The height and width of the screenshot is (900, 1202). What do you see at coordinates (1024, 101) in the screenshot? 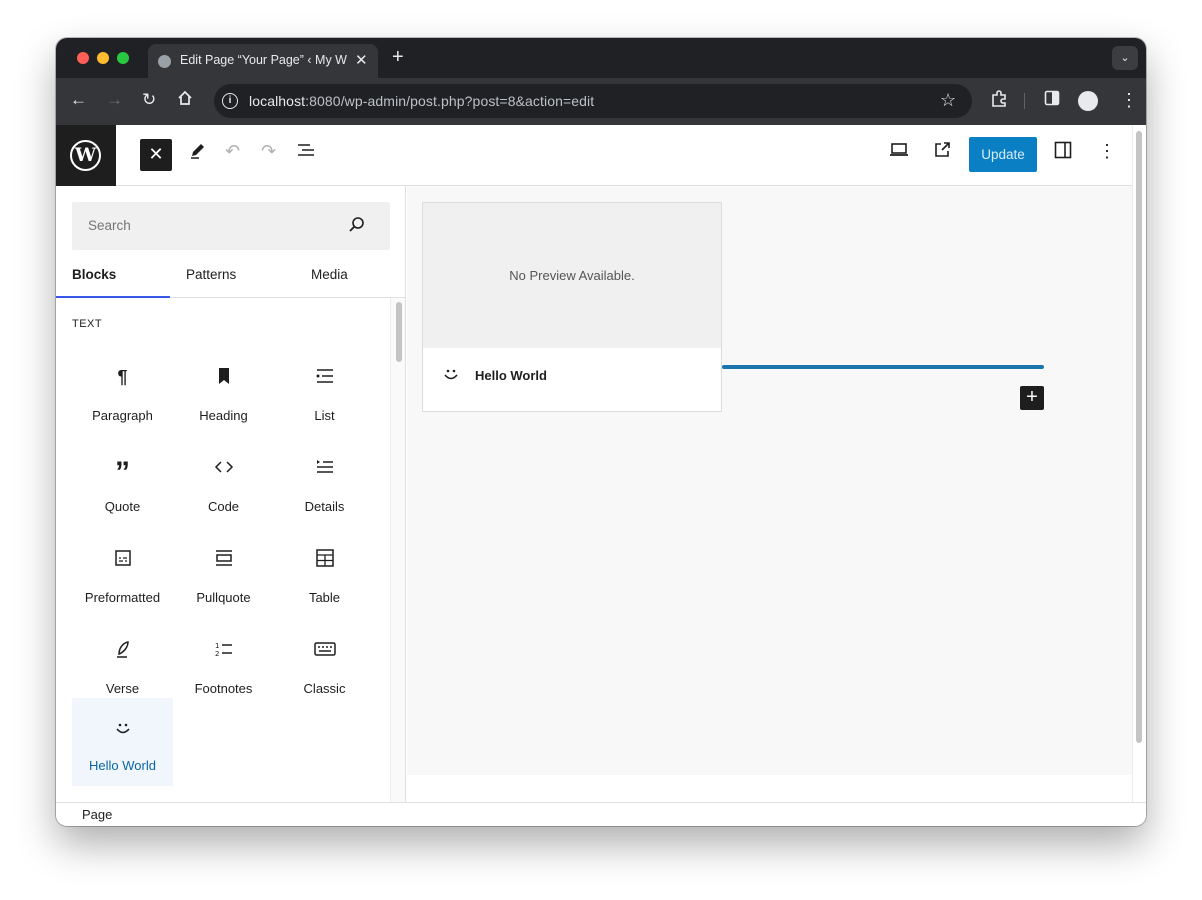
I see `toolbar-divider` at bounding box center [1024, 101].